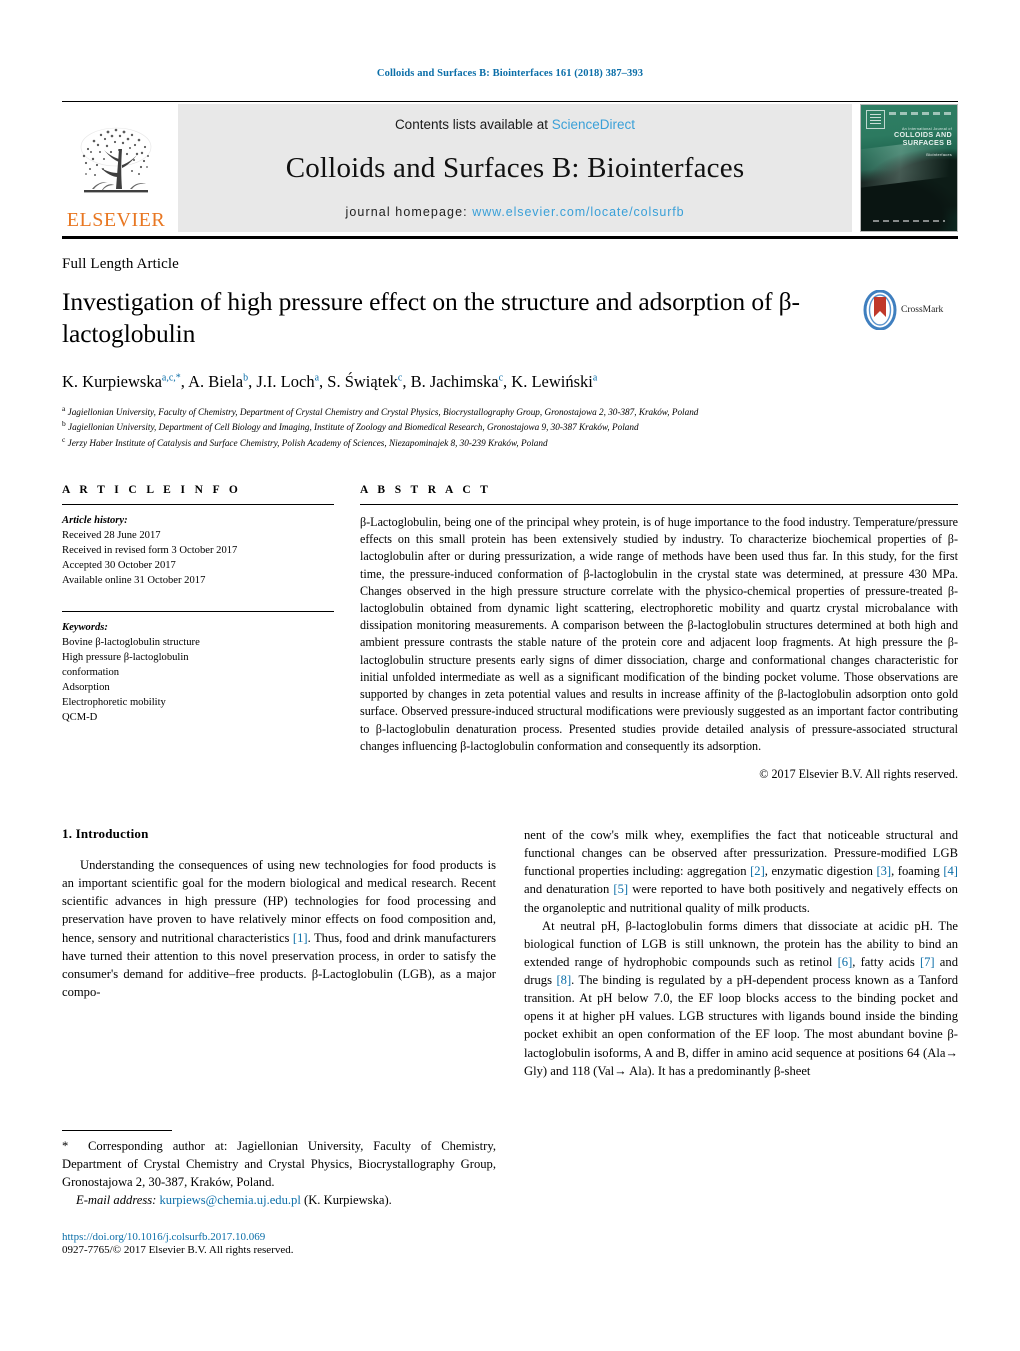 The height and width of the screenshot is (1351, 1020). I want to click on homepage-label: journal homepage:, so click(409, 211).